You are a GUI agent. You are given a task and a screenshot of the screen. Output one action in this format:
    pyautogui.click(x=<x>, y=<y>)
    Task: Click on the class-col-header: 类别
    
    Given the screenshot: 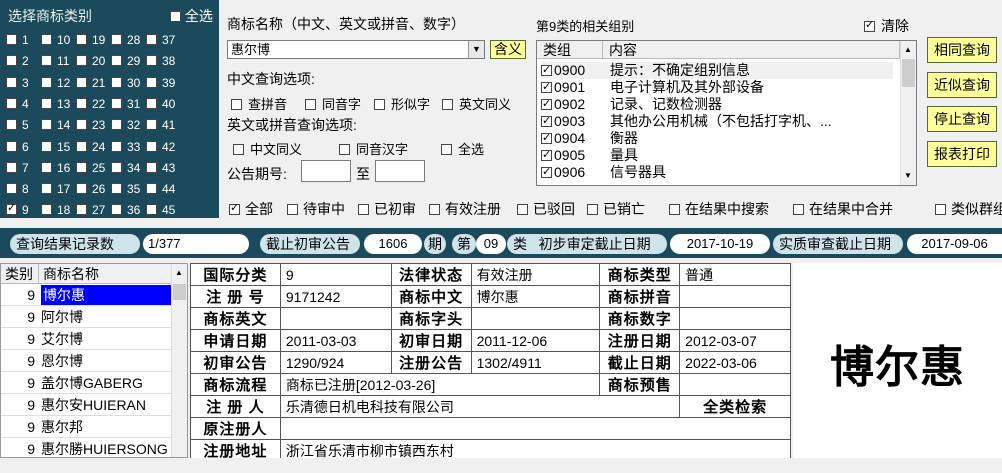 What is the action you would take?
    pyautogui.click(x=20, y=274)
    